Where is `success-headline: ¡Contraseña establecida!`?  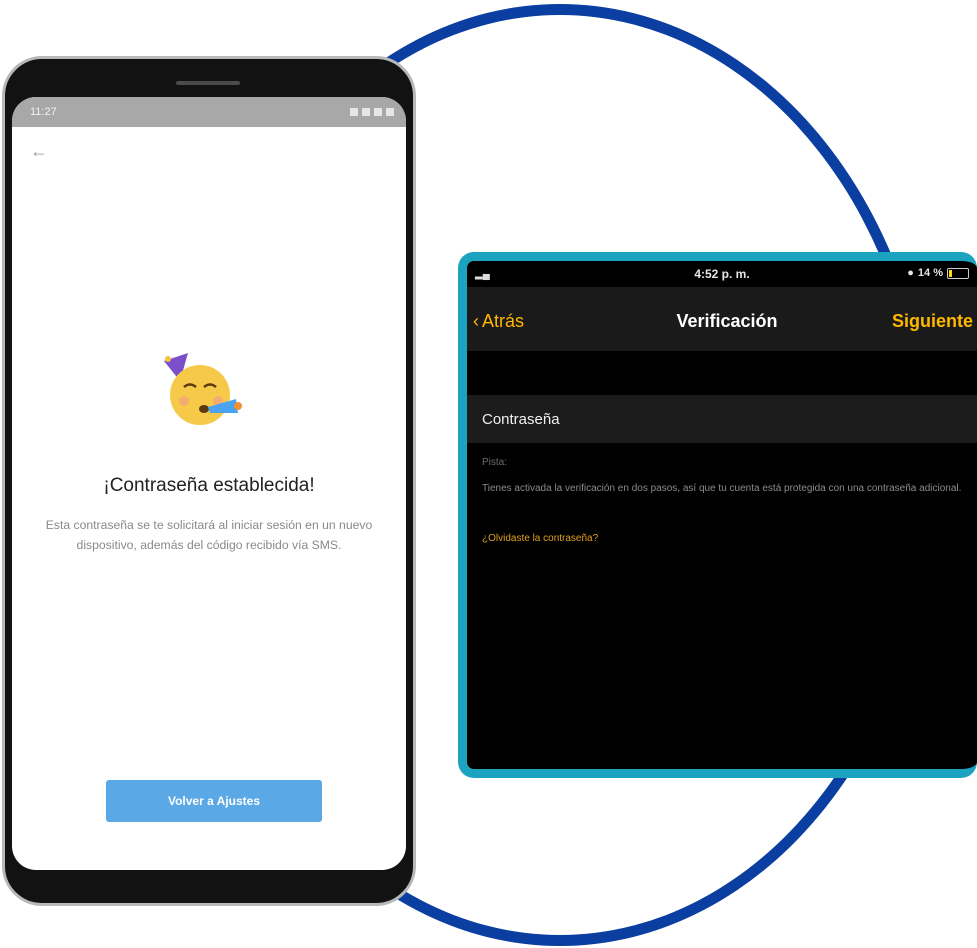 success-headline: ¡Contraseña establecida! is located at coordinates (209, 485).